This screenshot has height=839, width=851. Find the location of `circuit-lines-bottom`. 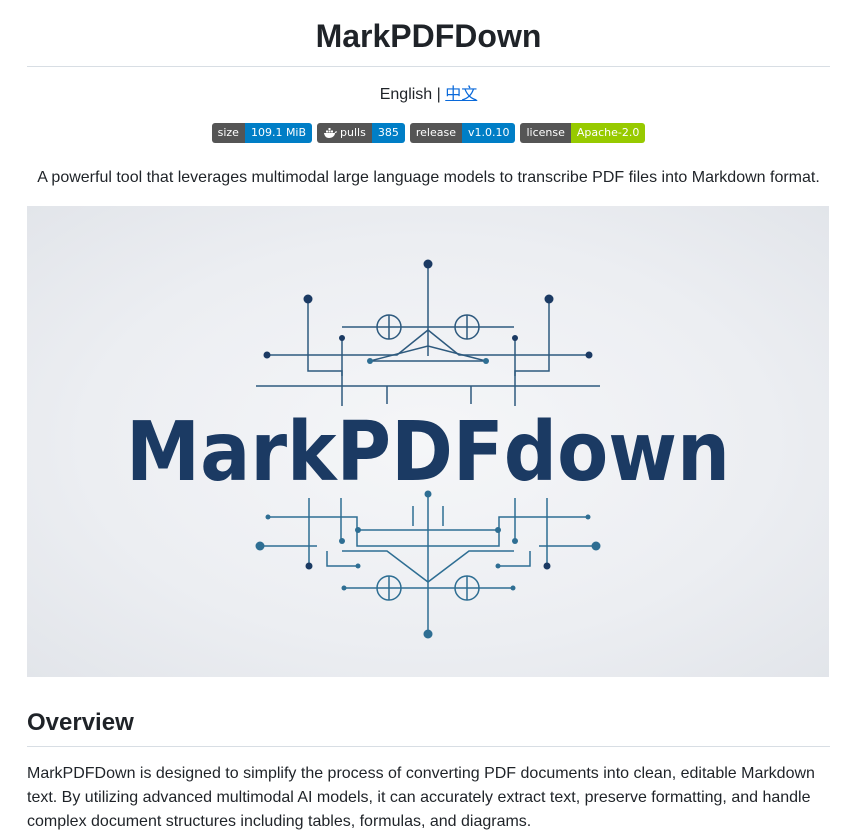

circuit-lines-bottom is located at coordinates (428, 562).